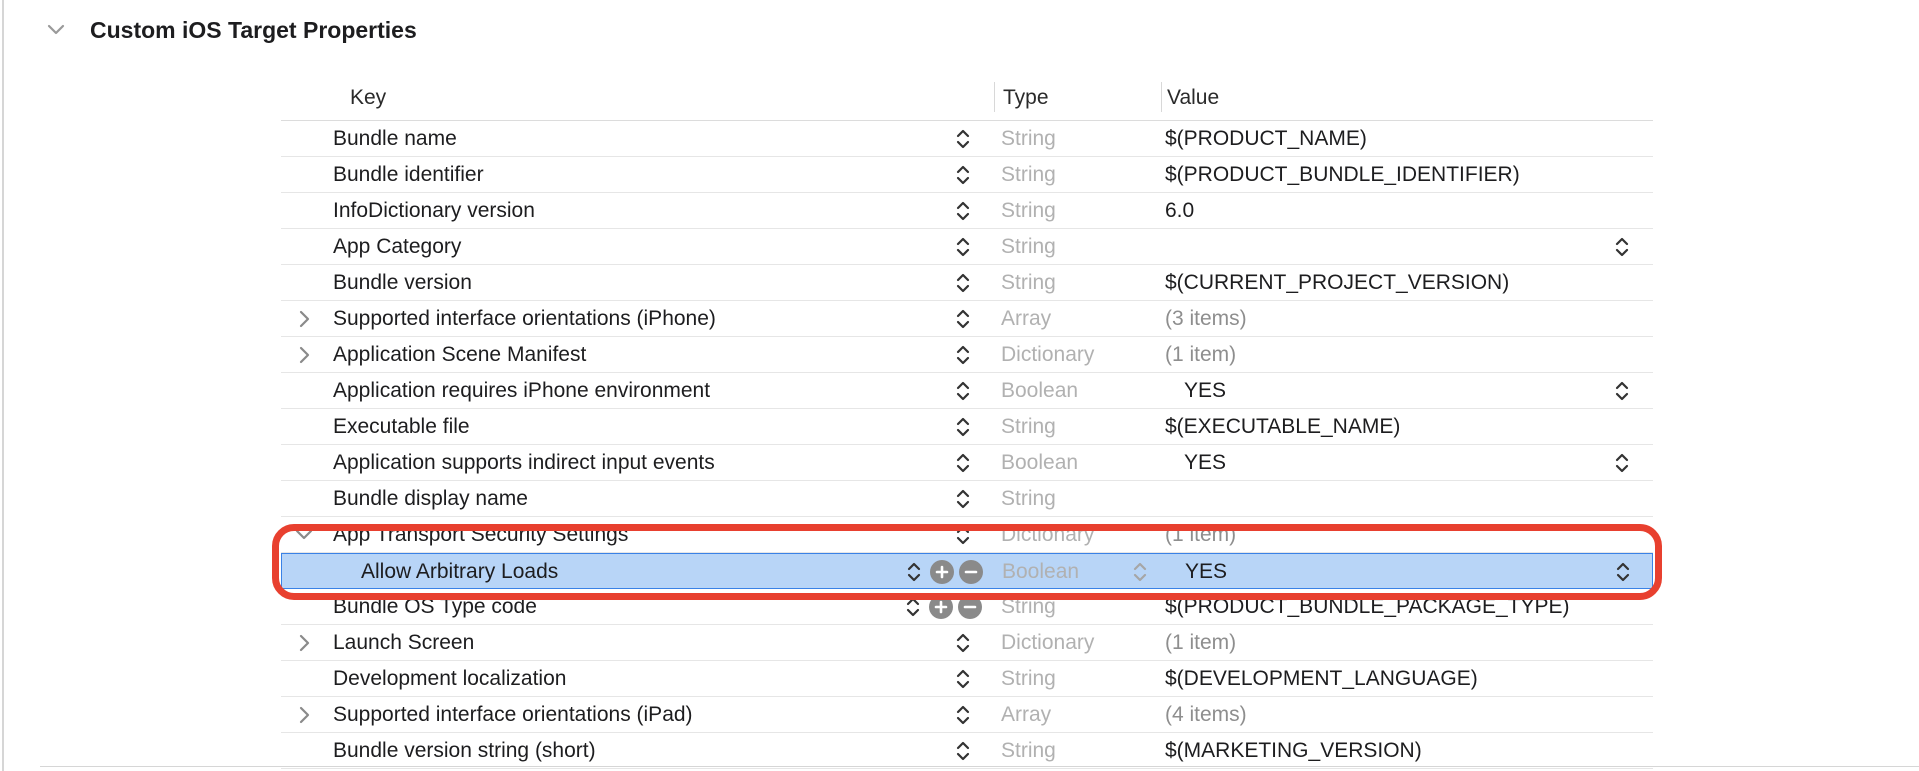 The height and width of the screenshot is (771, 1919). What do you see at coordinates (979, 766) in the screenshot?
I see `bottom-divider` at bounding box center [979, 766].